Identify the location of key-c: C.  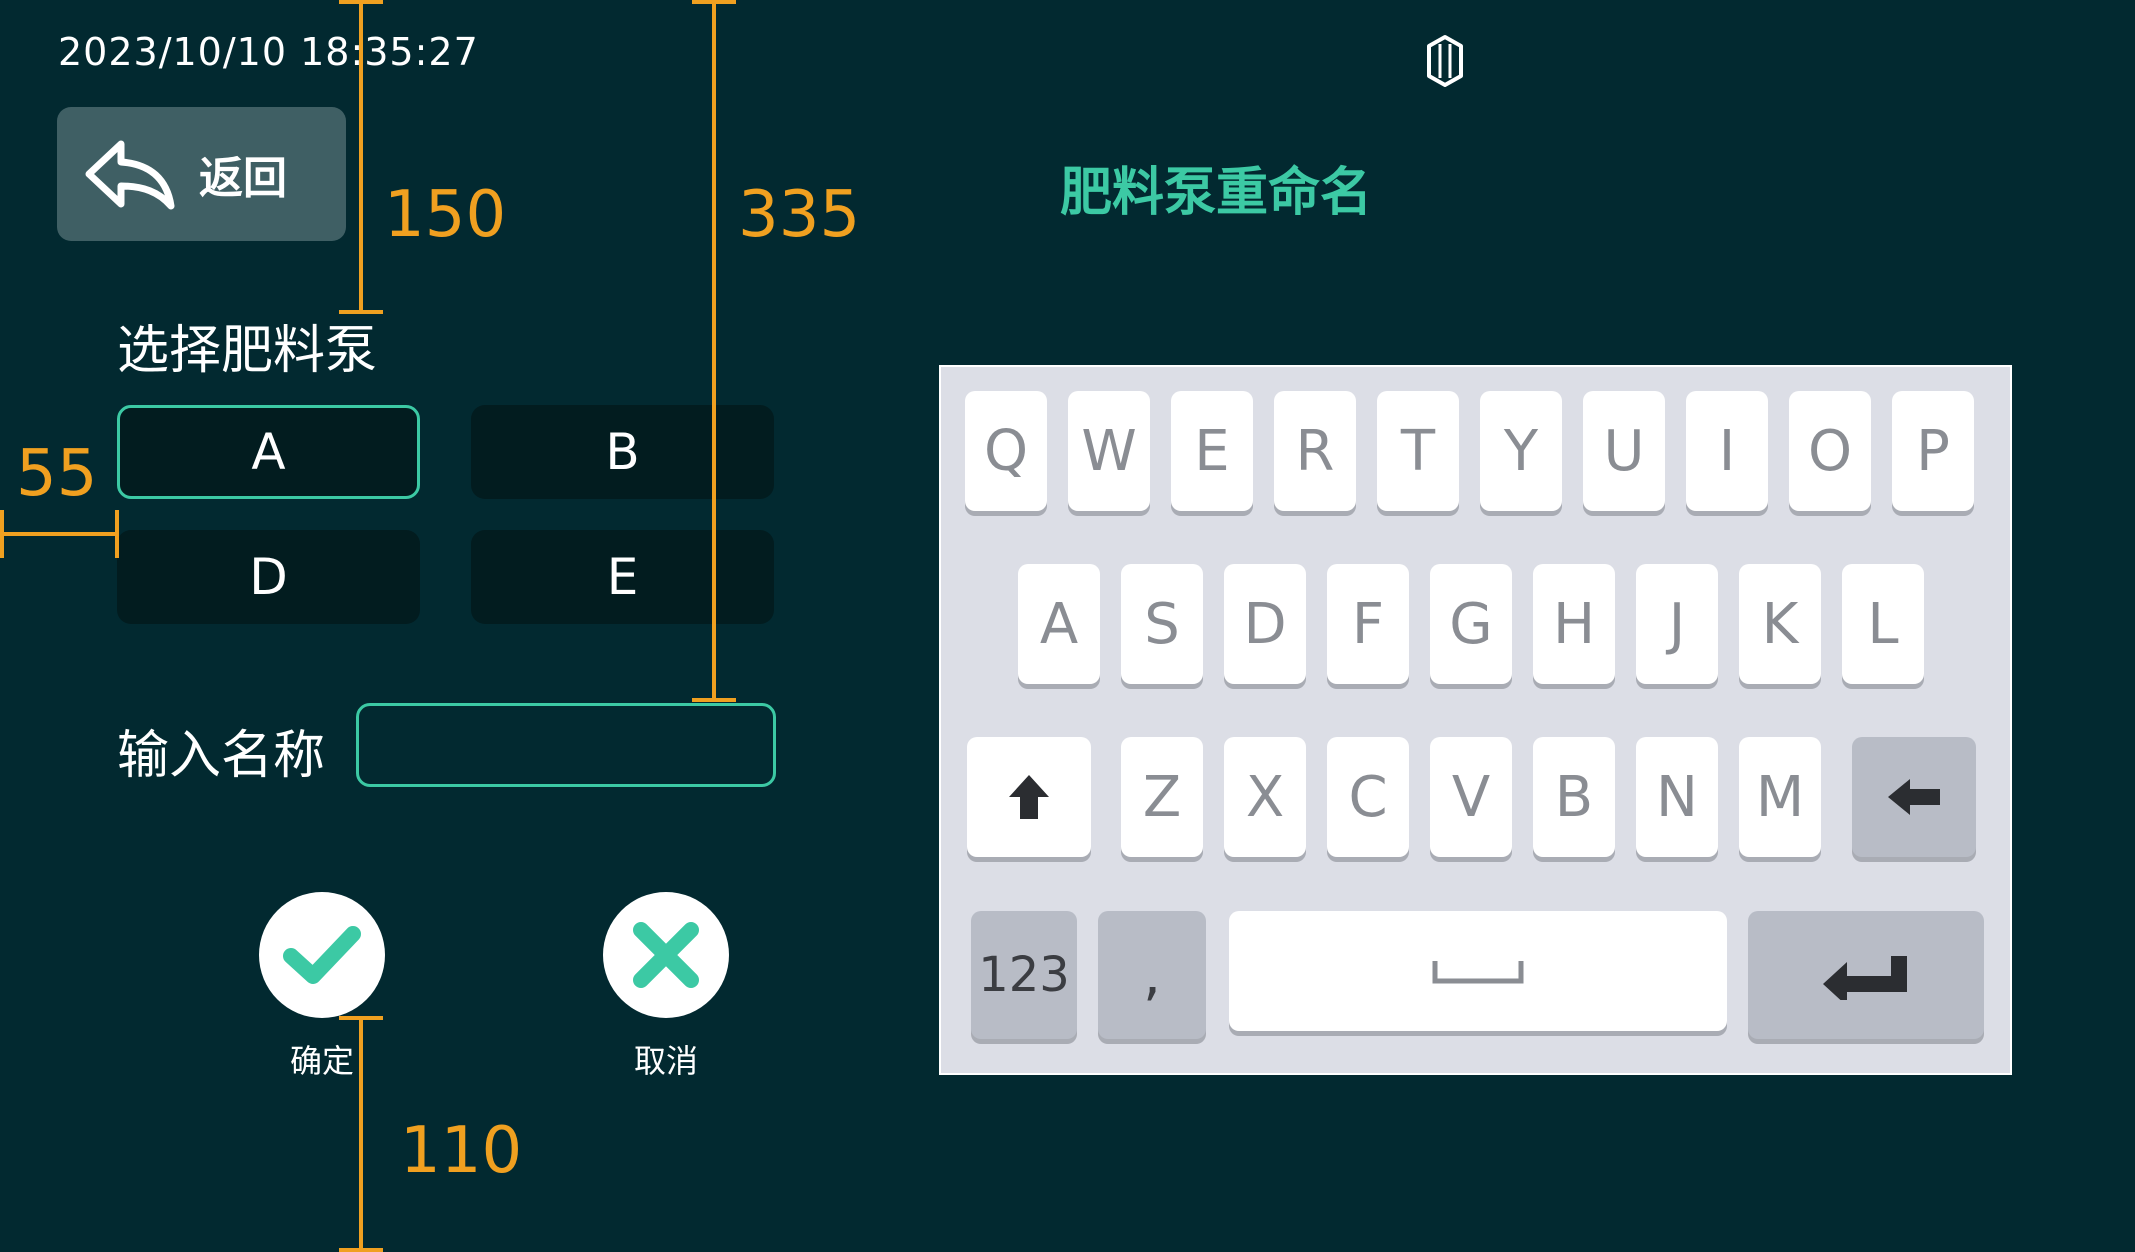
(1368, 797).